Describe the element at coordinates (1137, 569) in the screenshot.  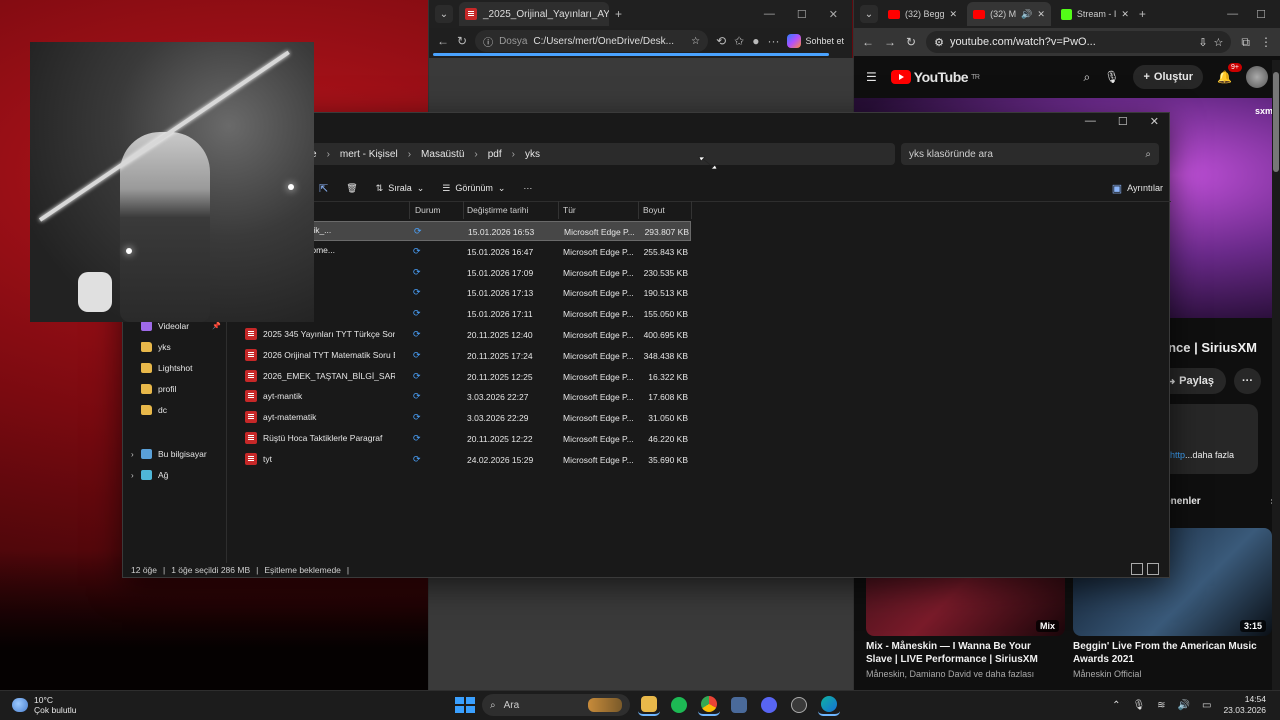
I see `details-view-icon` at that location.